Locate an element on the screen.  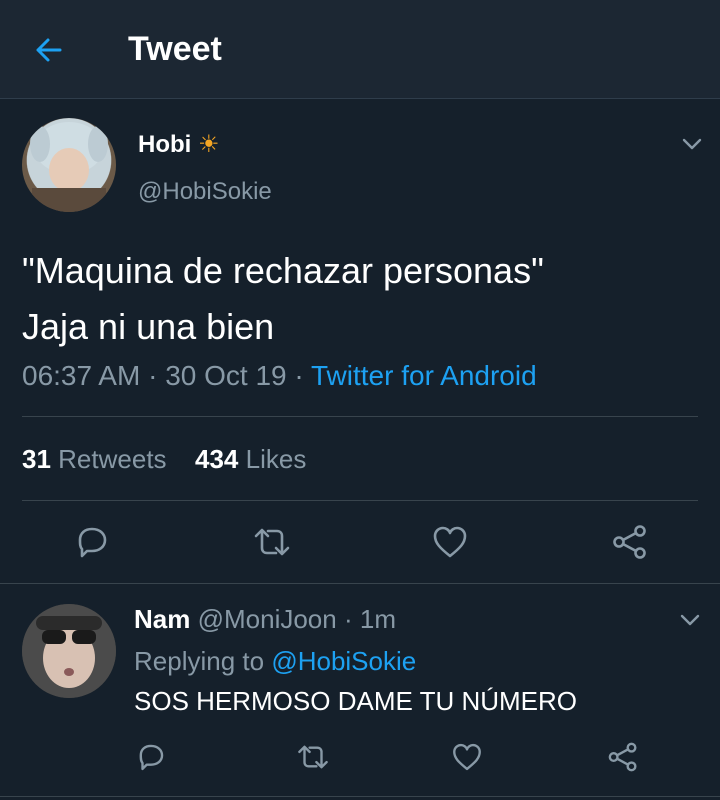
likes-stat: 434 Likes is located at coordinates (250, 459).